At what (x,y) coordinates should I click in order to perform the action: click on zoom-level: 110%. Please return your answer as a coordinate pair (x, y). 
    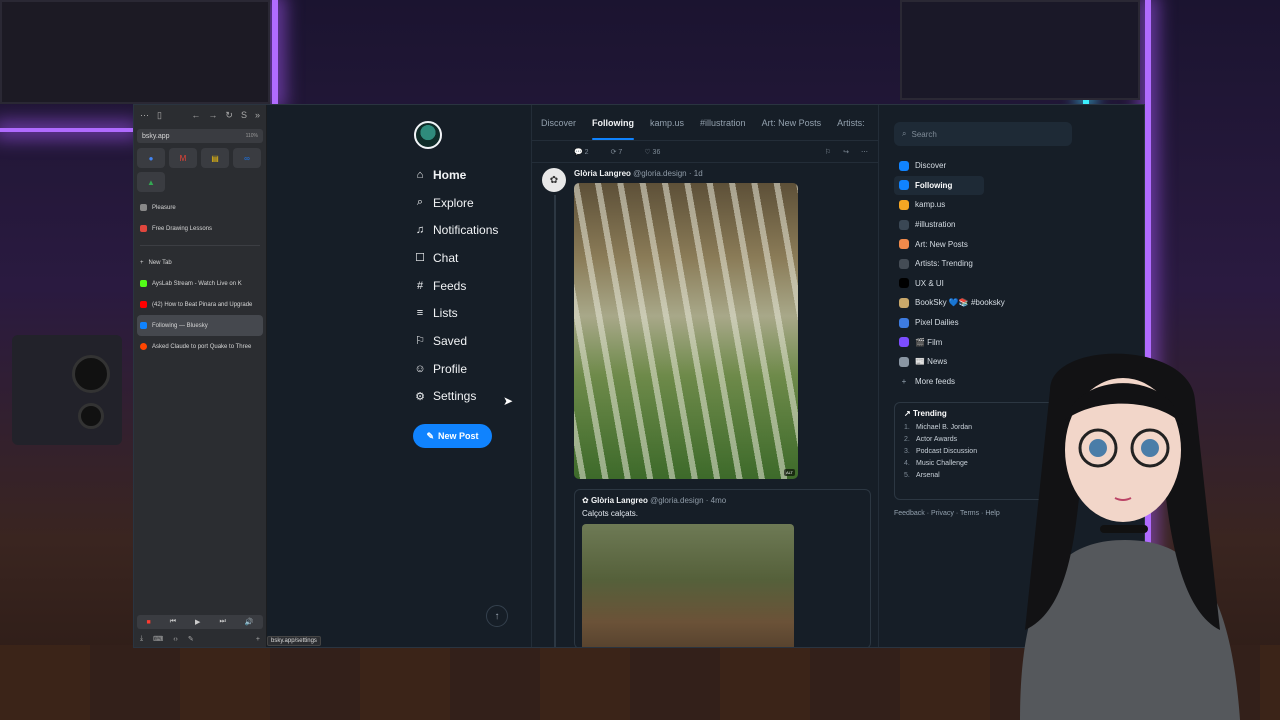
    Looking at the image, I should click on (252, 136).